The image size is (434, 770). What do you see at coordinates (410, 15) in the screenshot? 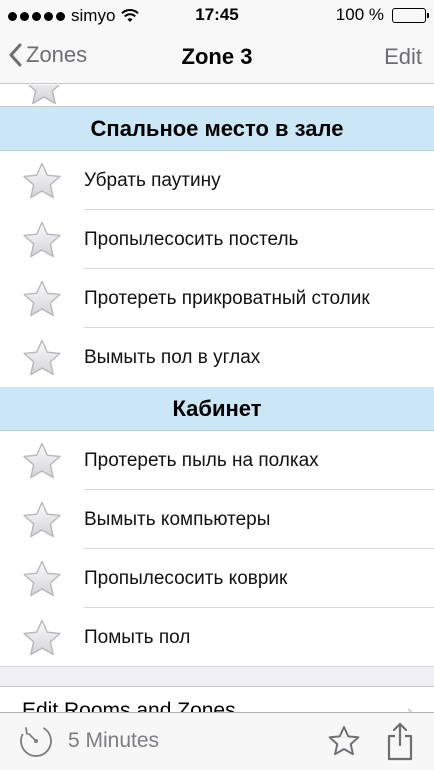
I see `battery-icon` at bounding box center [410, 15].